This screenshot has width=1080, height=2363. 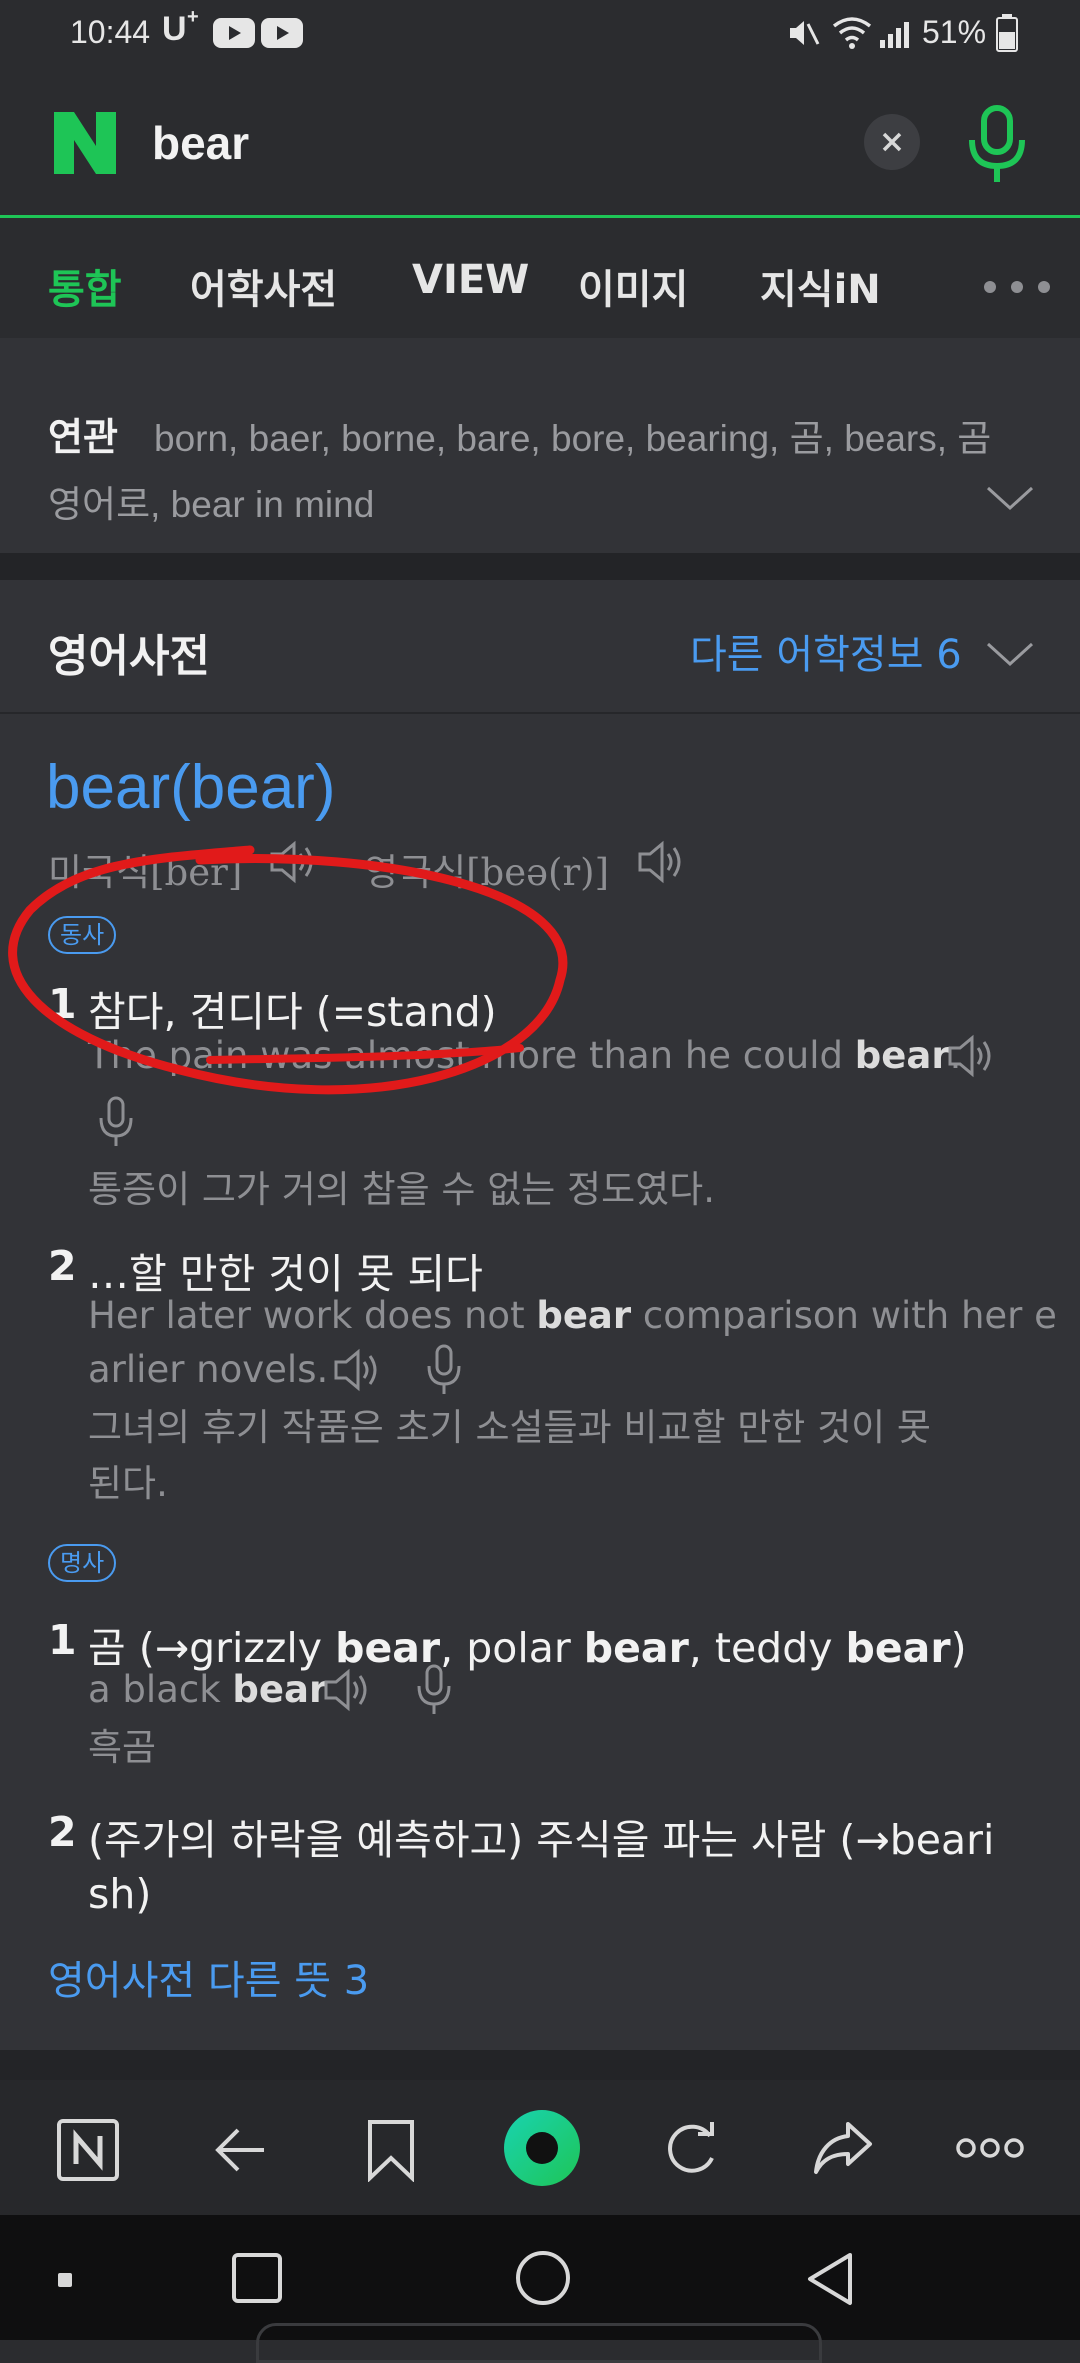 What do you see at coordinates (820, 286) in the screenshot?
I see `tab-knowledge-in: 지식iN` at bounding box center [820, 286].